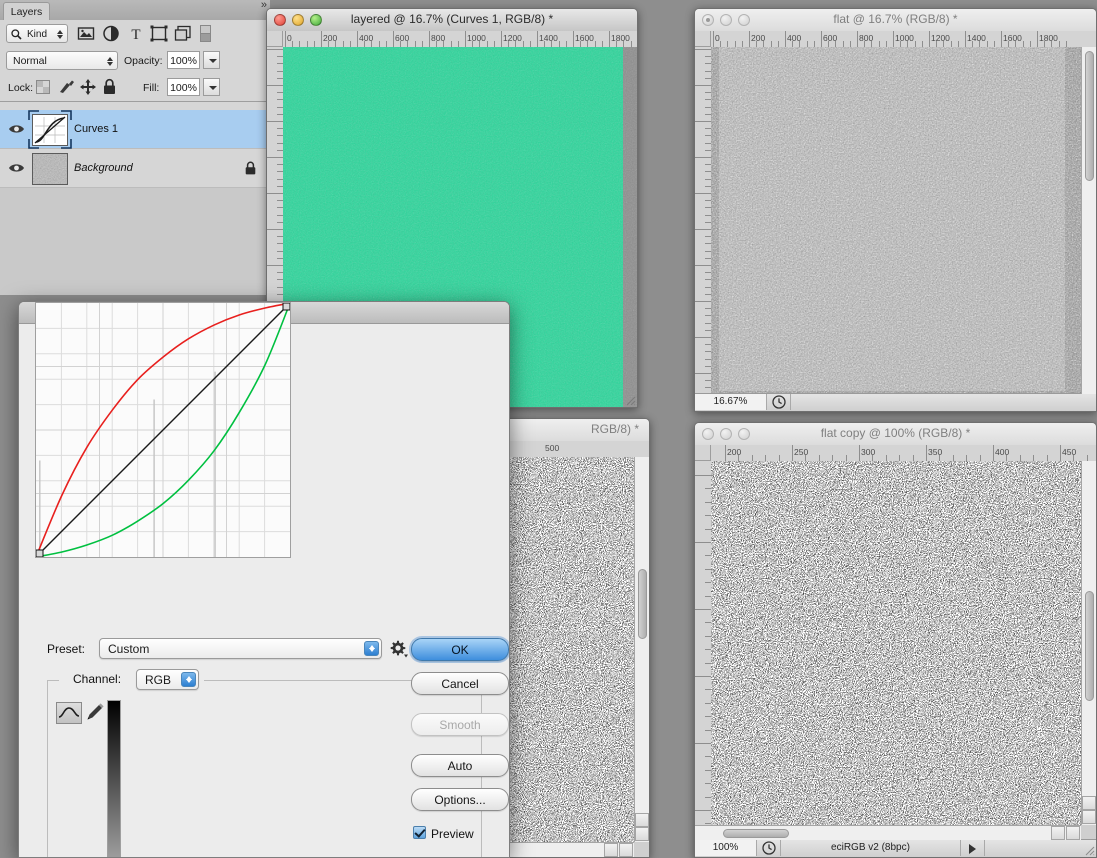 This screenshot has width=1097, height=858. Describe the element at coordinates (240, 648) in the screenshot. I see `preset-select: Custom` at that location.